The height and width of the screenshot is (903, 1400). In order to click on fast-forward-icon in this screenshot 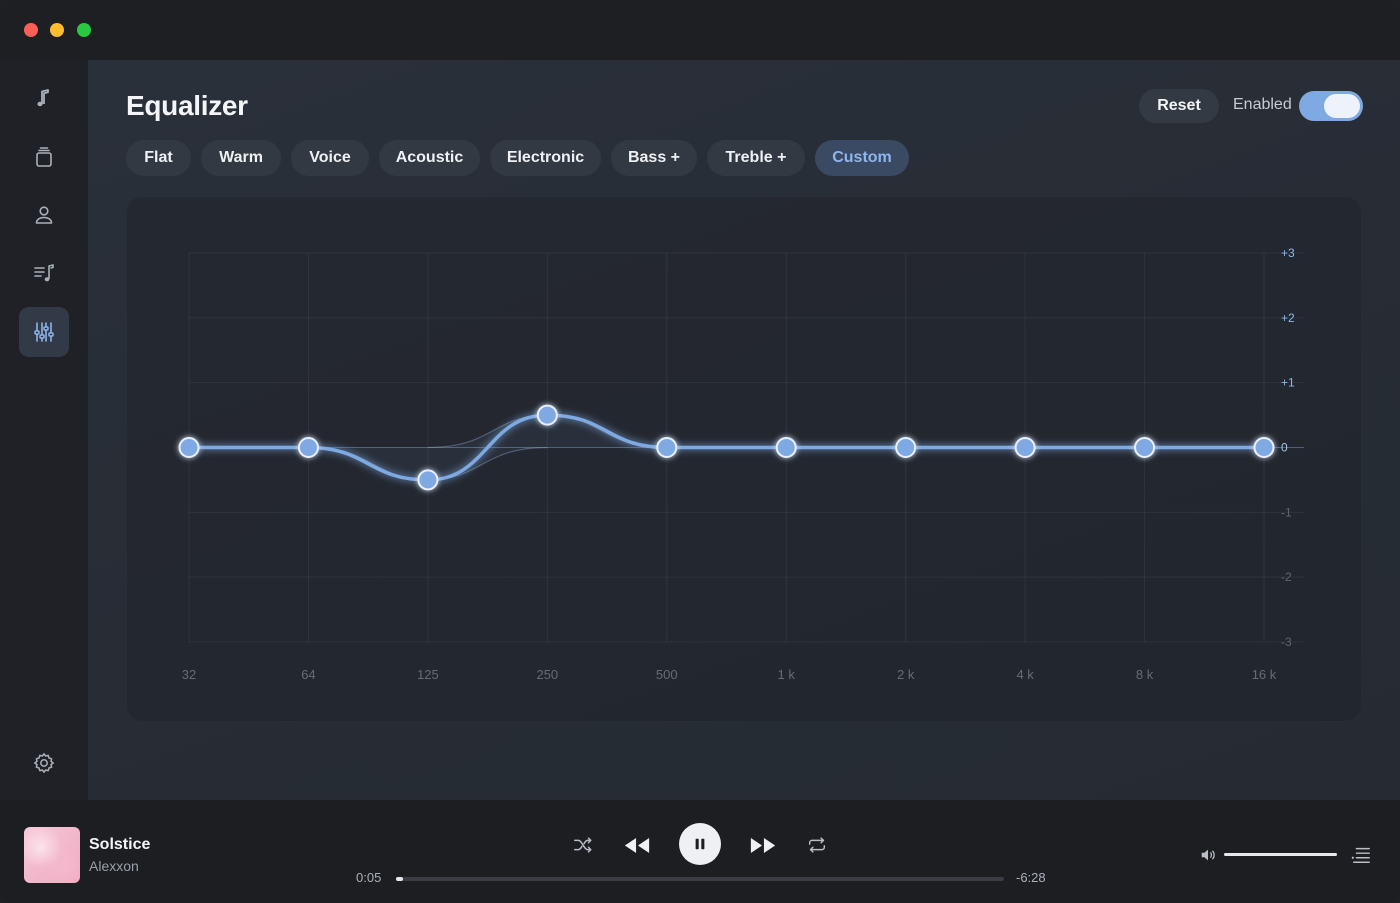, I will do `click(763, 845)`.